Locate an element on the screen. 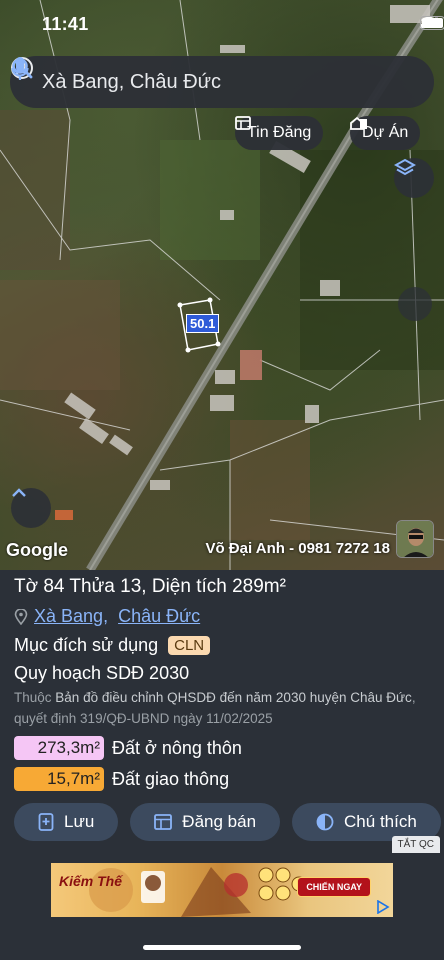 The width and height of the screenshot is (444, 960). legend-button-label: Chú thích is located at coordinates (380, 821).